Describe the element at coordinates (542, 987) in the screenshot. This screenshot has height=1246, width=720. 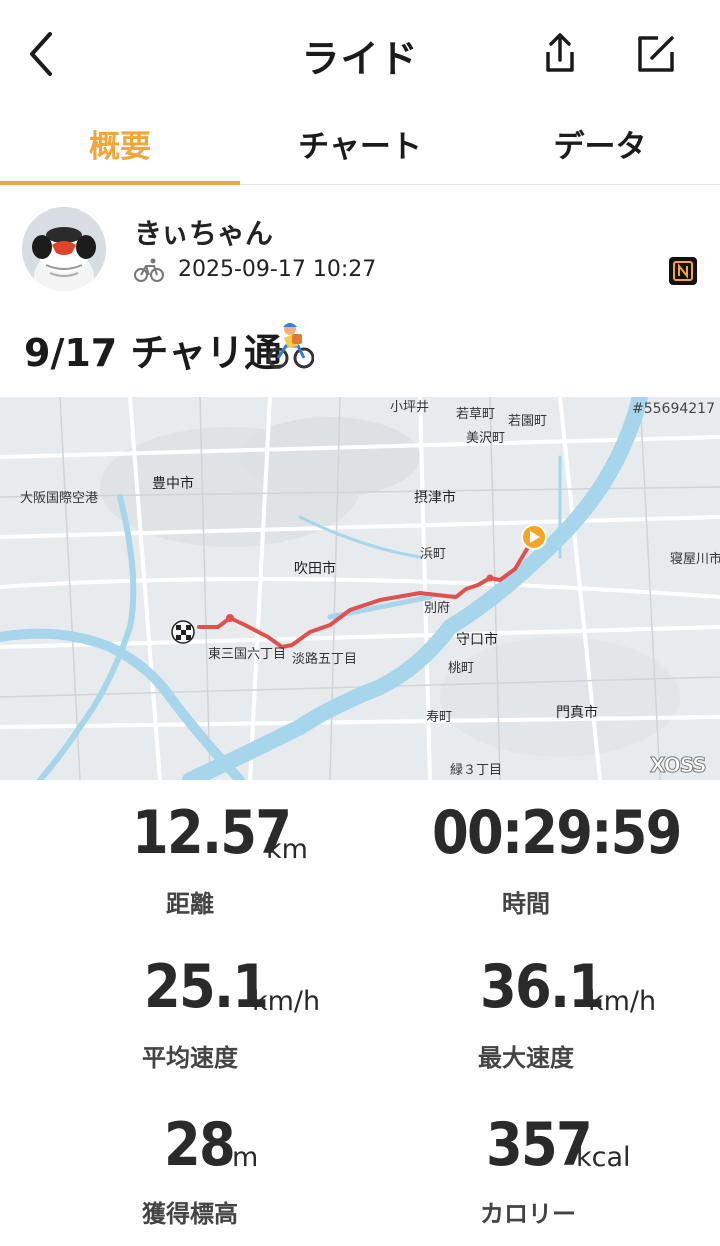
I see `max-speed-value: 36.1` at that location.